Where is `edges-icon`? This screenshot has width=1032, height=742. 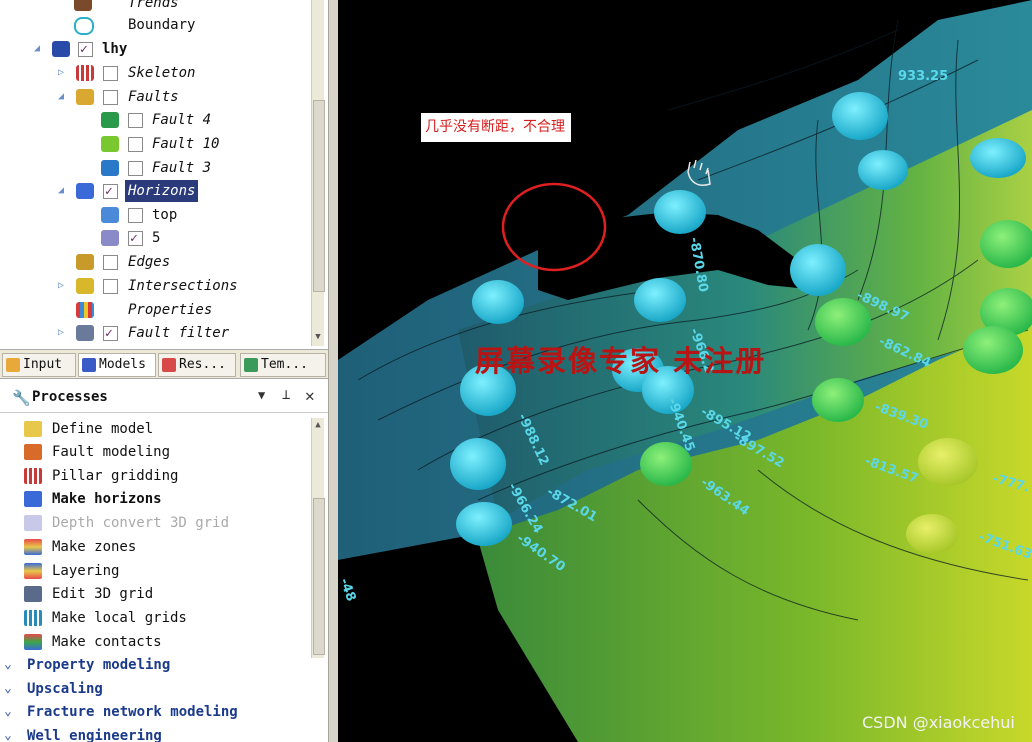 edges-icon is located at coordinates (85, 262).